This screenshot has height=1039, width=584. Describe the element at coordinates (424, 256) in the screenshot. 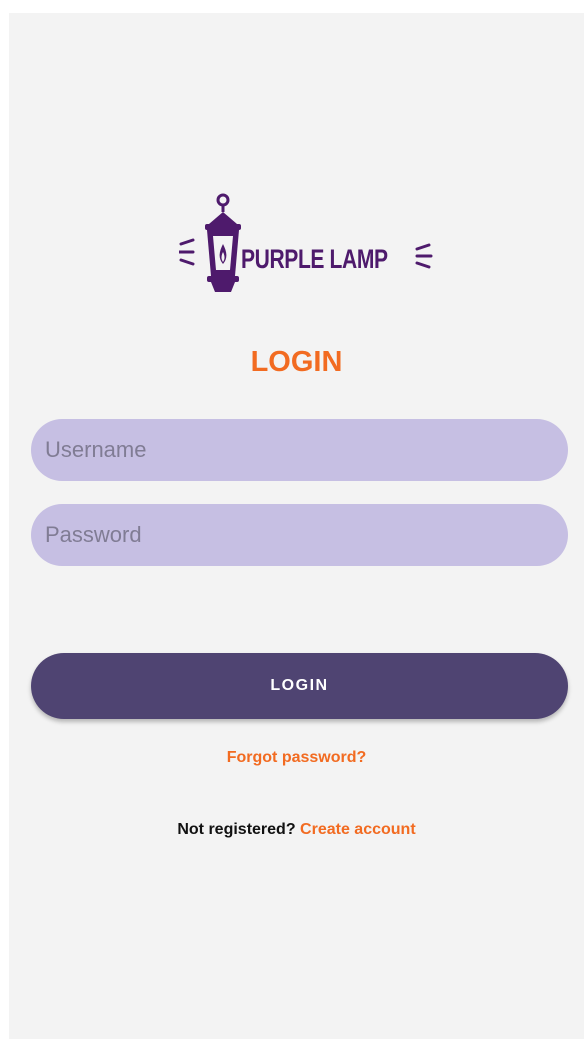

I see `right-rays-icon` at that location.